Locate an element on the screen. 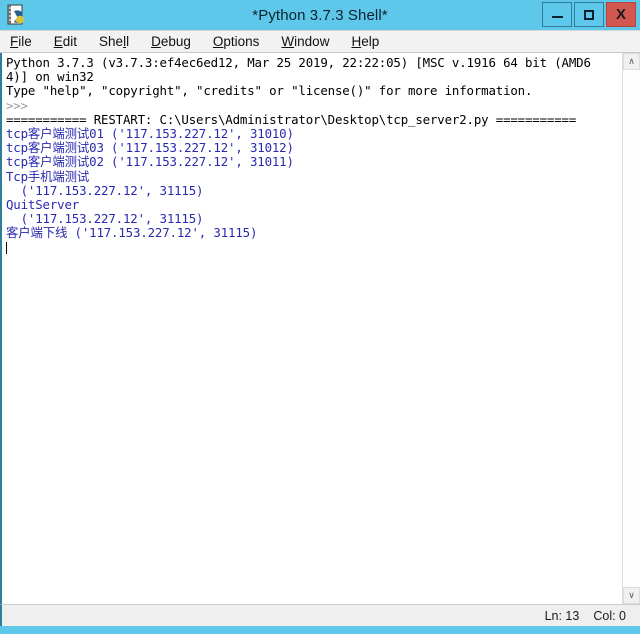 Image resolution: width=640 pixels, height=634 pixels. shell-line: QuitServer is located at coordinates (43, 205).